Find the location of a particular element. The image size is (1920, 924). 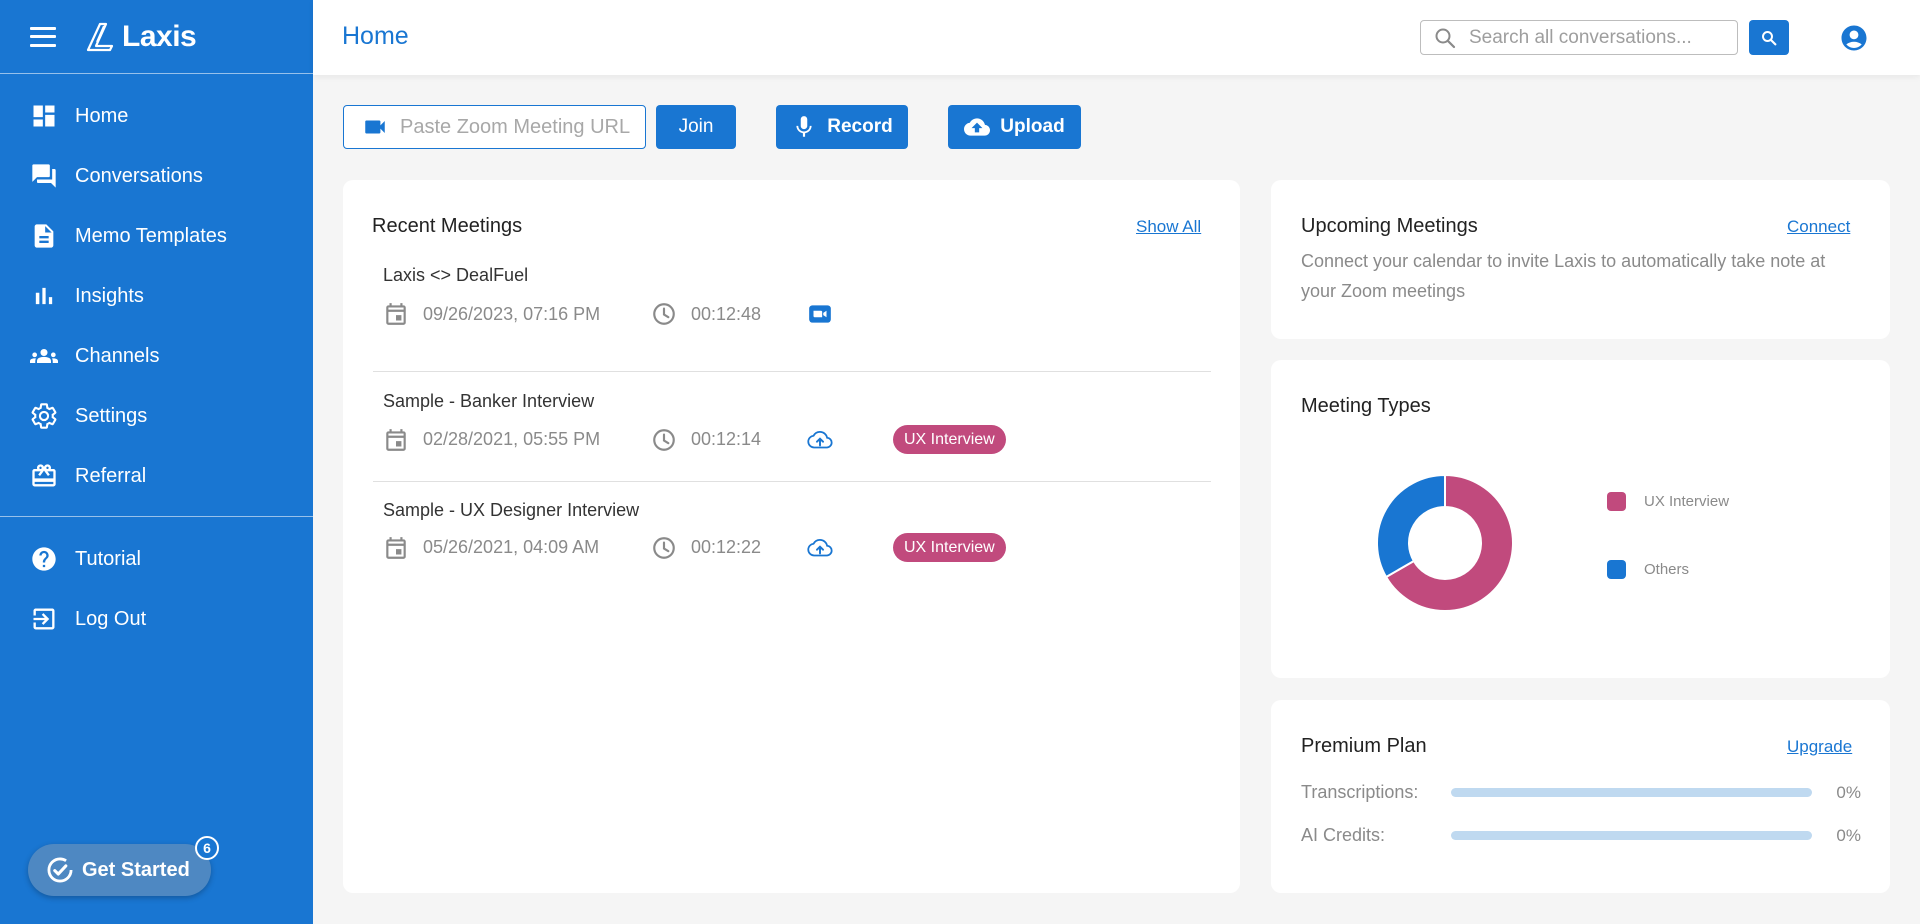

usage-label: Transcriptions: is located at coordinates (1360, 792).